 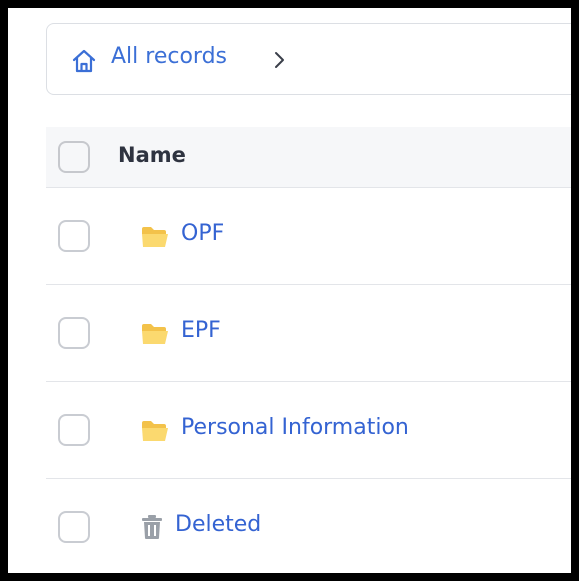 What do you see at coordinates (308, 157) in the screenshot?
I see `table-header: Name` at bounding box center [308, 157].